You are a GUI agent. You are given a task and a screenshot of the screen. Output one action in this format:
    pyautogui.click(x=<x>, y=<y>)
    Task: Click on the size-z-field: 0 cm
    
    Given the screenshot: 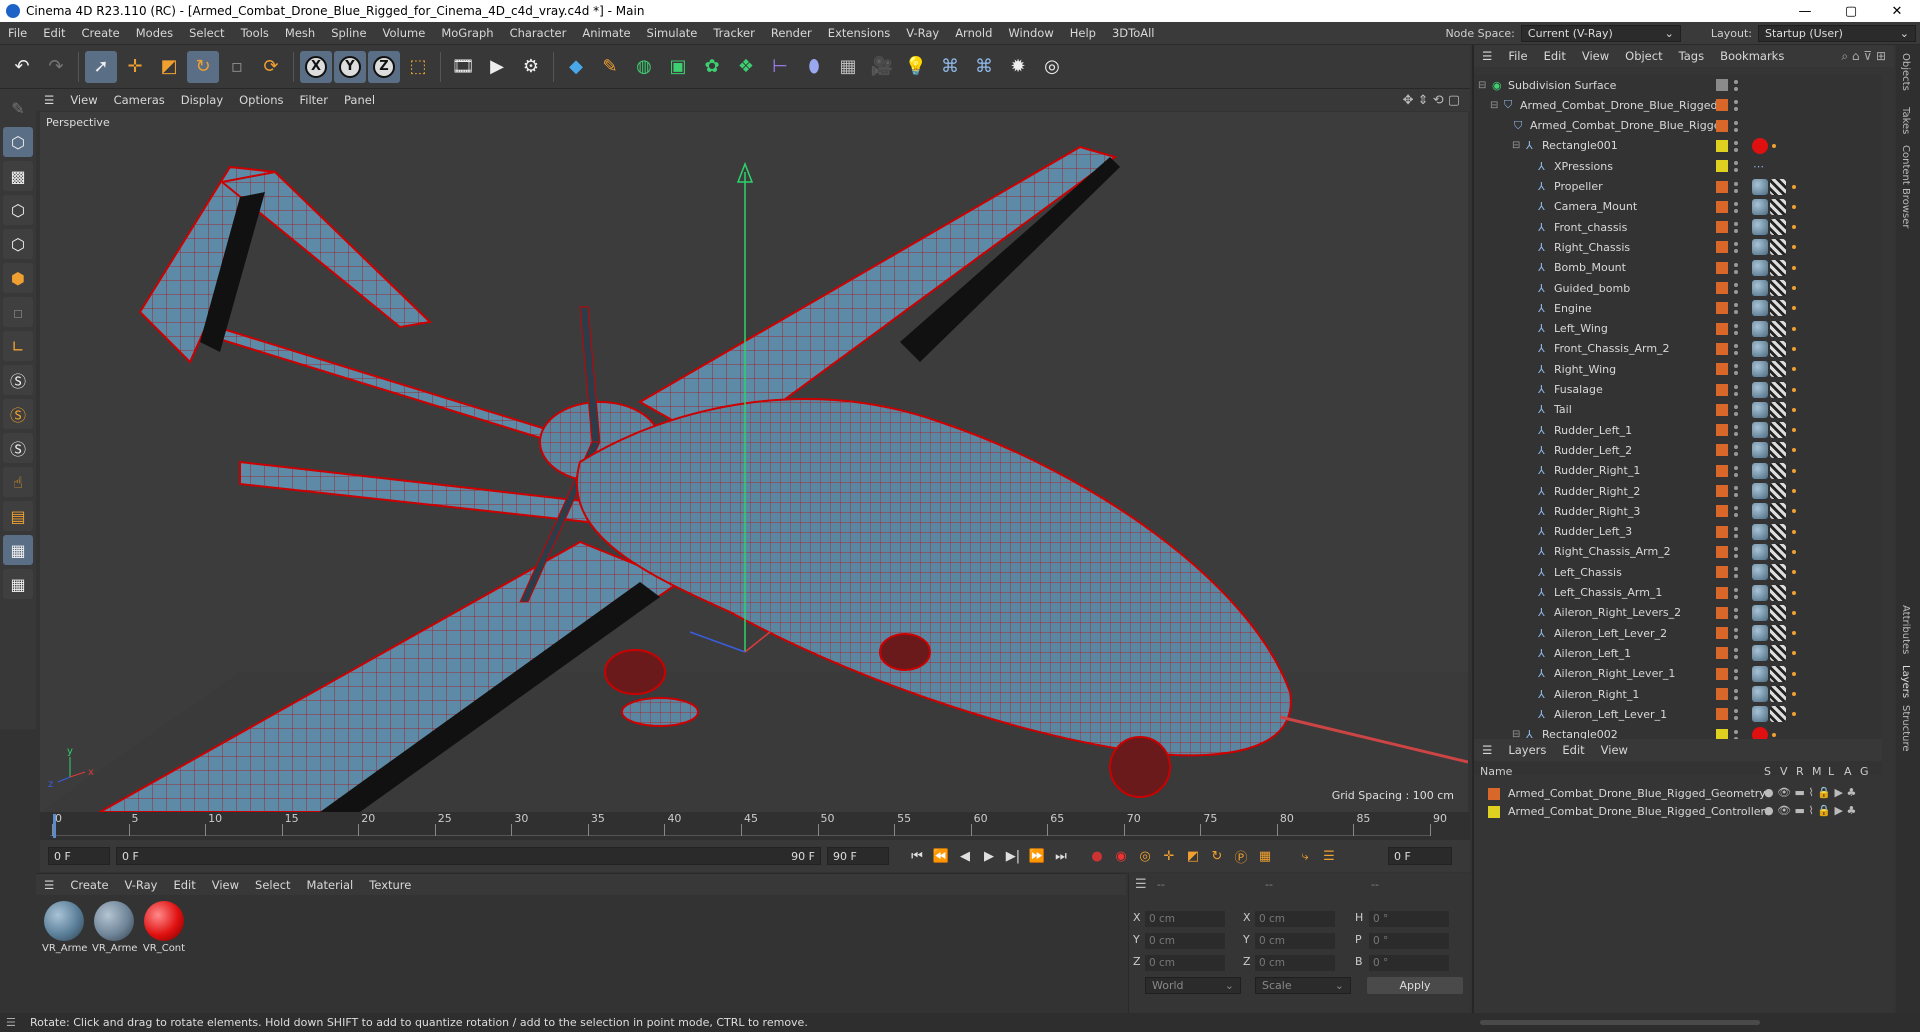 What is the action you would take?
    pyautogui.click(x=1295, y=963)
    